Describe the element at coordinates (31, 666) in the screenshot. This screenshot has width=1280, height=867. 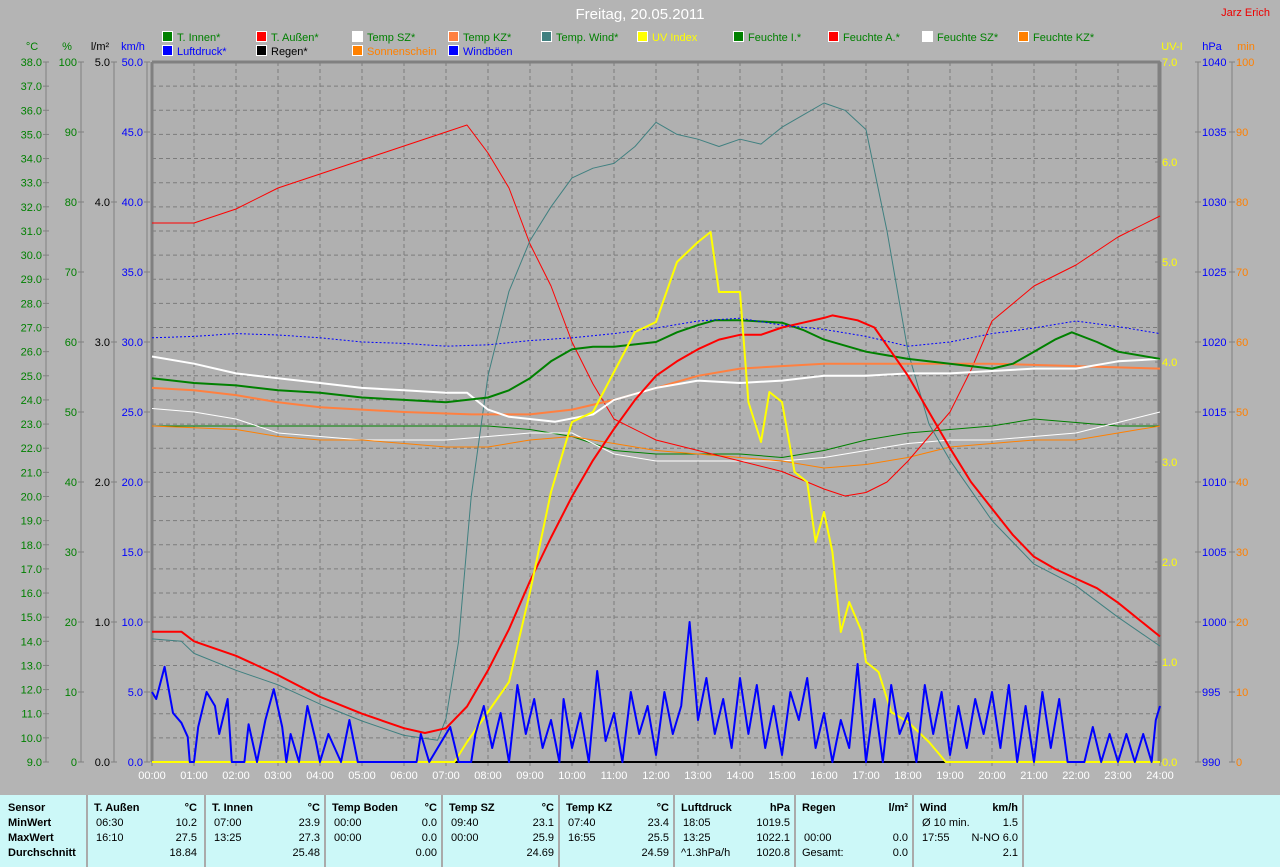
I see `axis-tick-label-temp: 13.0` at that location.